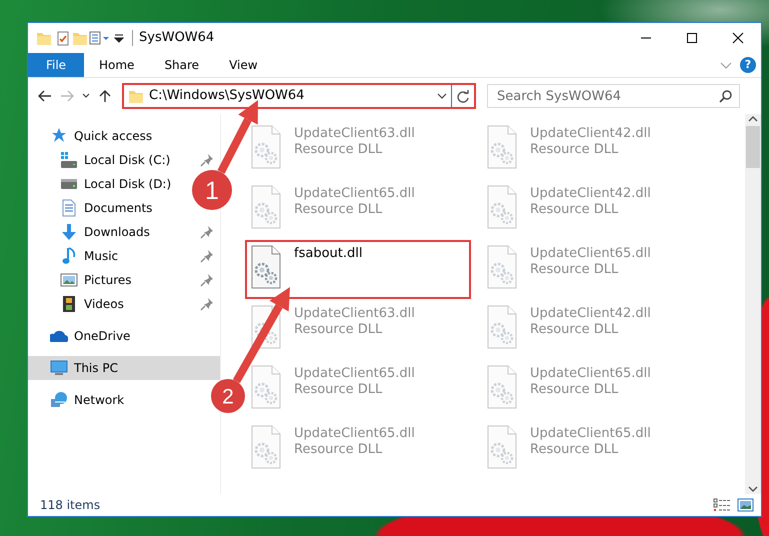 The width and height of the screenshot is (769, 536). Describe the element at coordinates (753, 147) in the screenshot. I see `scroll-thumb` at that location.